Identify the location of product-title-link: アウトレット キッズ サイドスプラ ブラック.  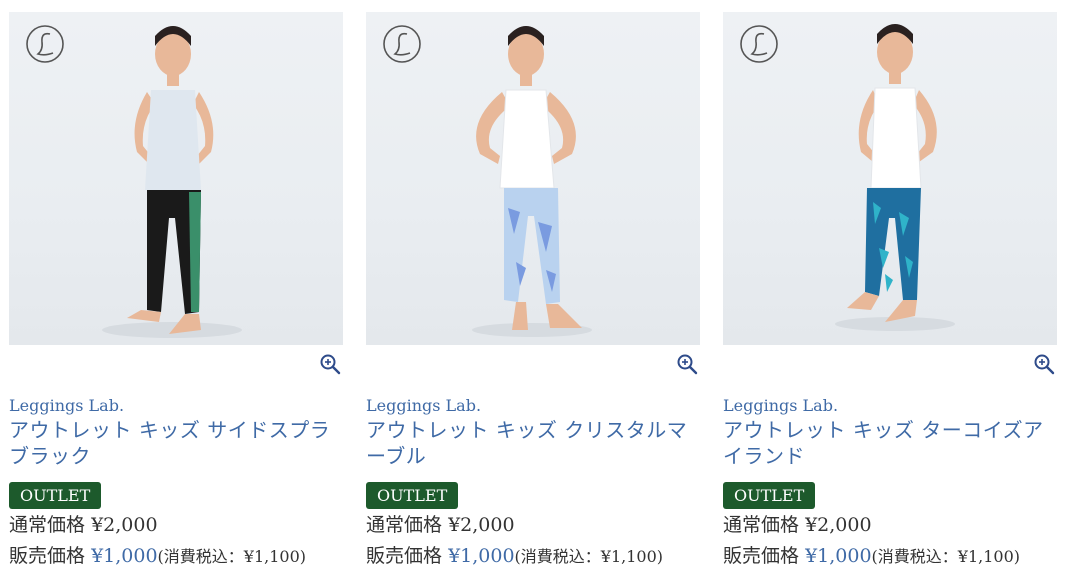
(176, 443).